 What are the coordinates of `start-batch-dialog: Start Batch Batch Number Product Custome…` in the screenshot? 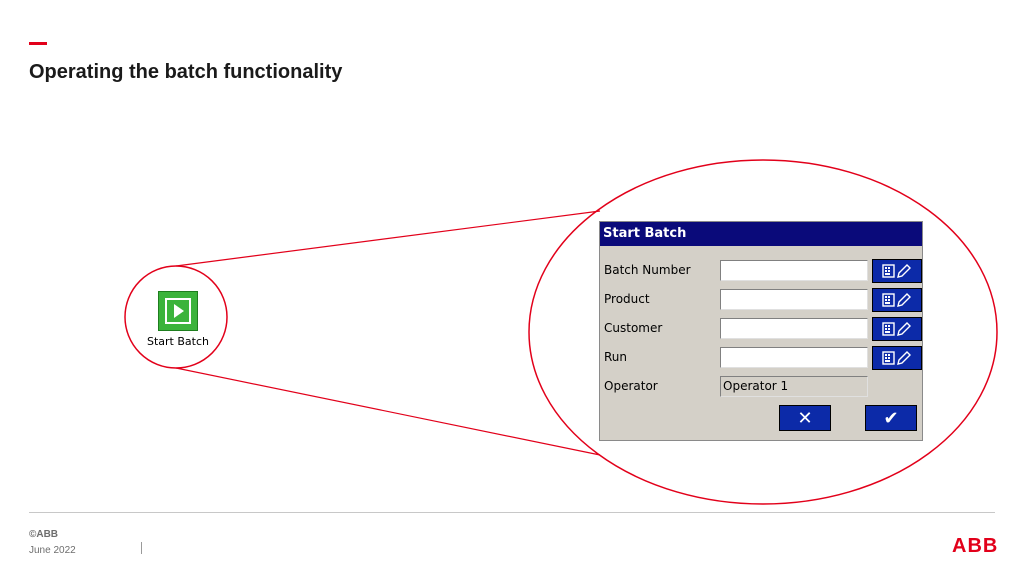 It's located at (761, 331).